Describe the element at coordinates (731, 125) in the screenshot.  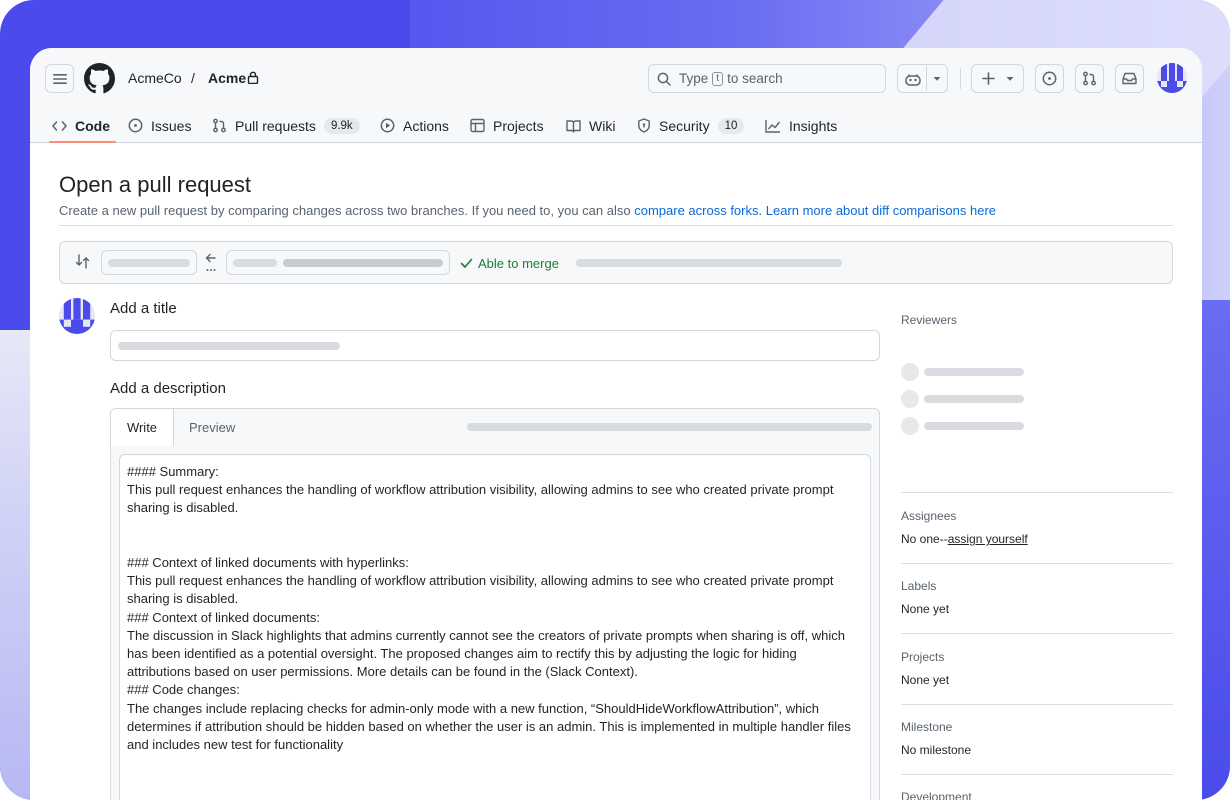
I see `security-count: 10` at that location.